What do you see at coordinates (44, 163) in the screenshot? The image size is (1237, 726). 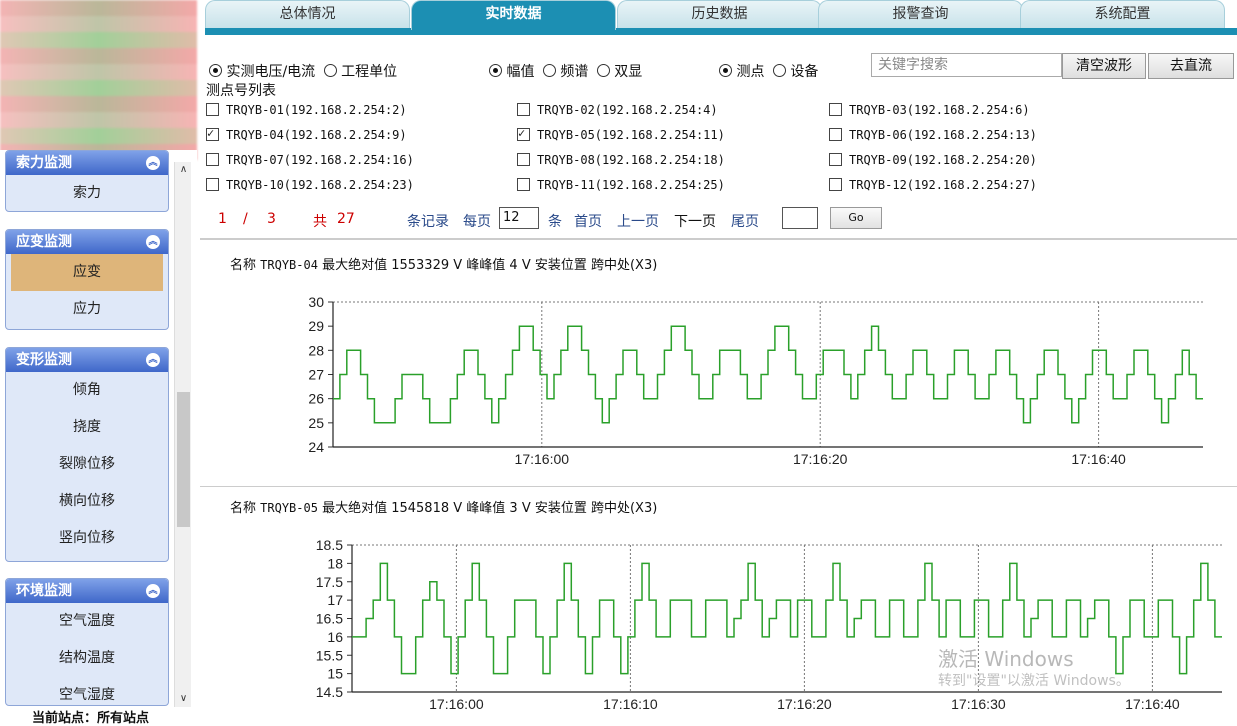 I see `group-title: 索力监测` at bounding box center [44, 163].